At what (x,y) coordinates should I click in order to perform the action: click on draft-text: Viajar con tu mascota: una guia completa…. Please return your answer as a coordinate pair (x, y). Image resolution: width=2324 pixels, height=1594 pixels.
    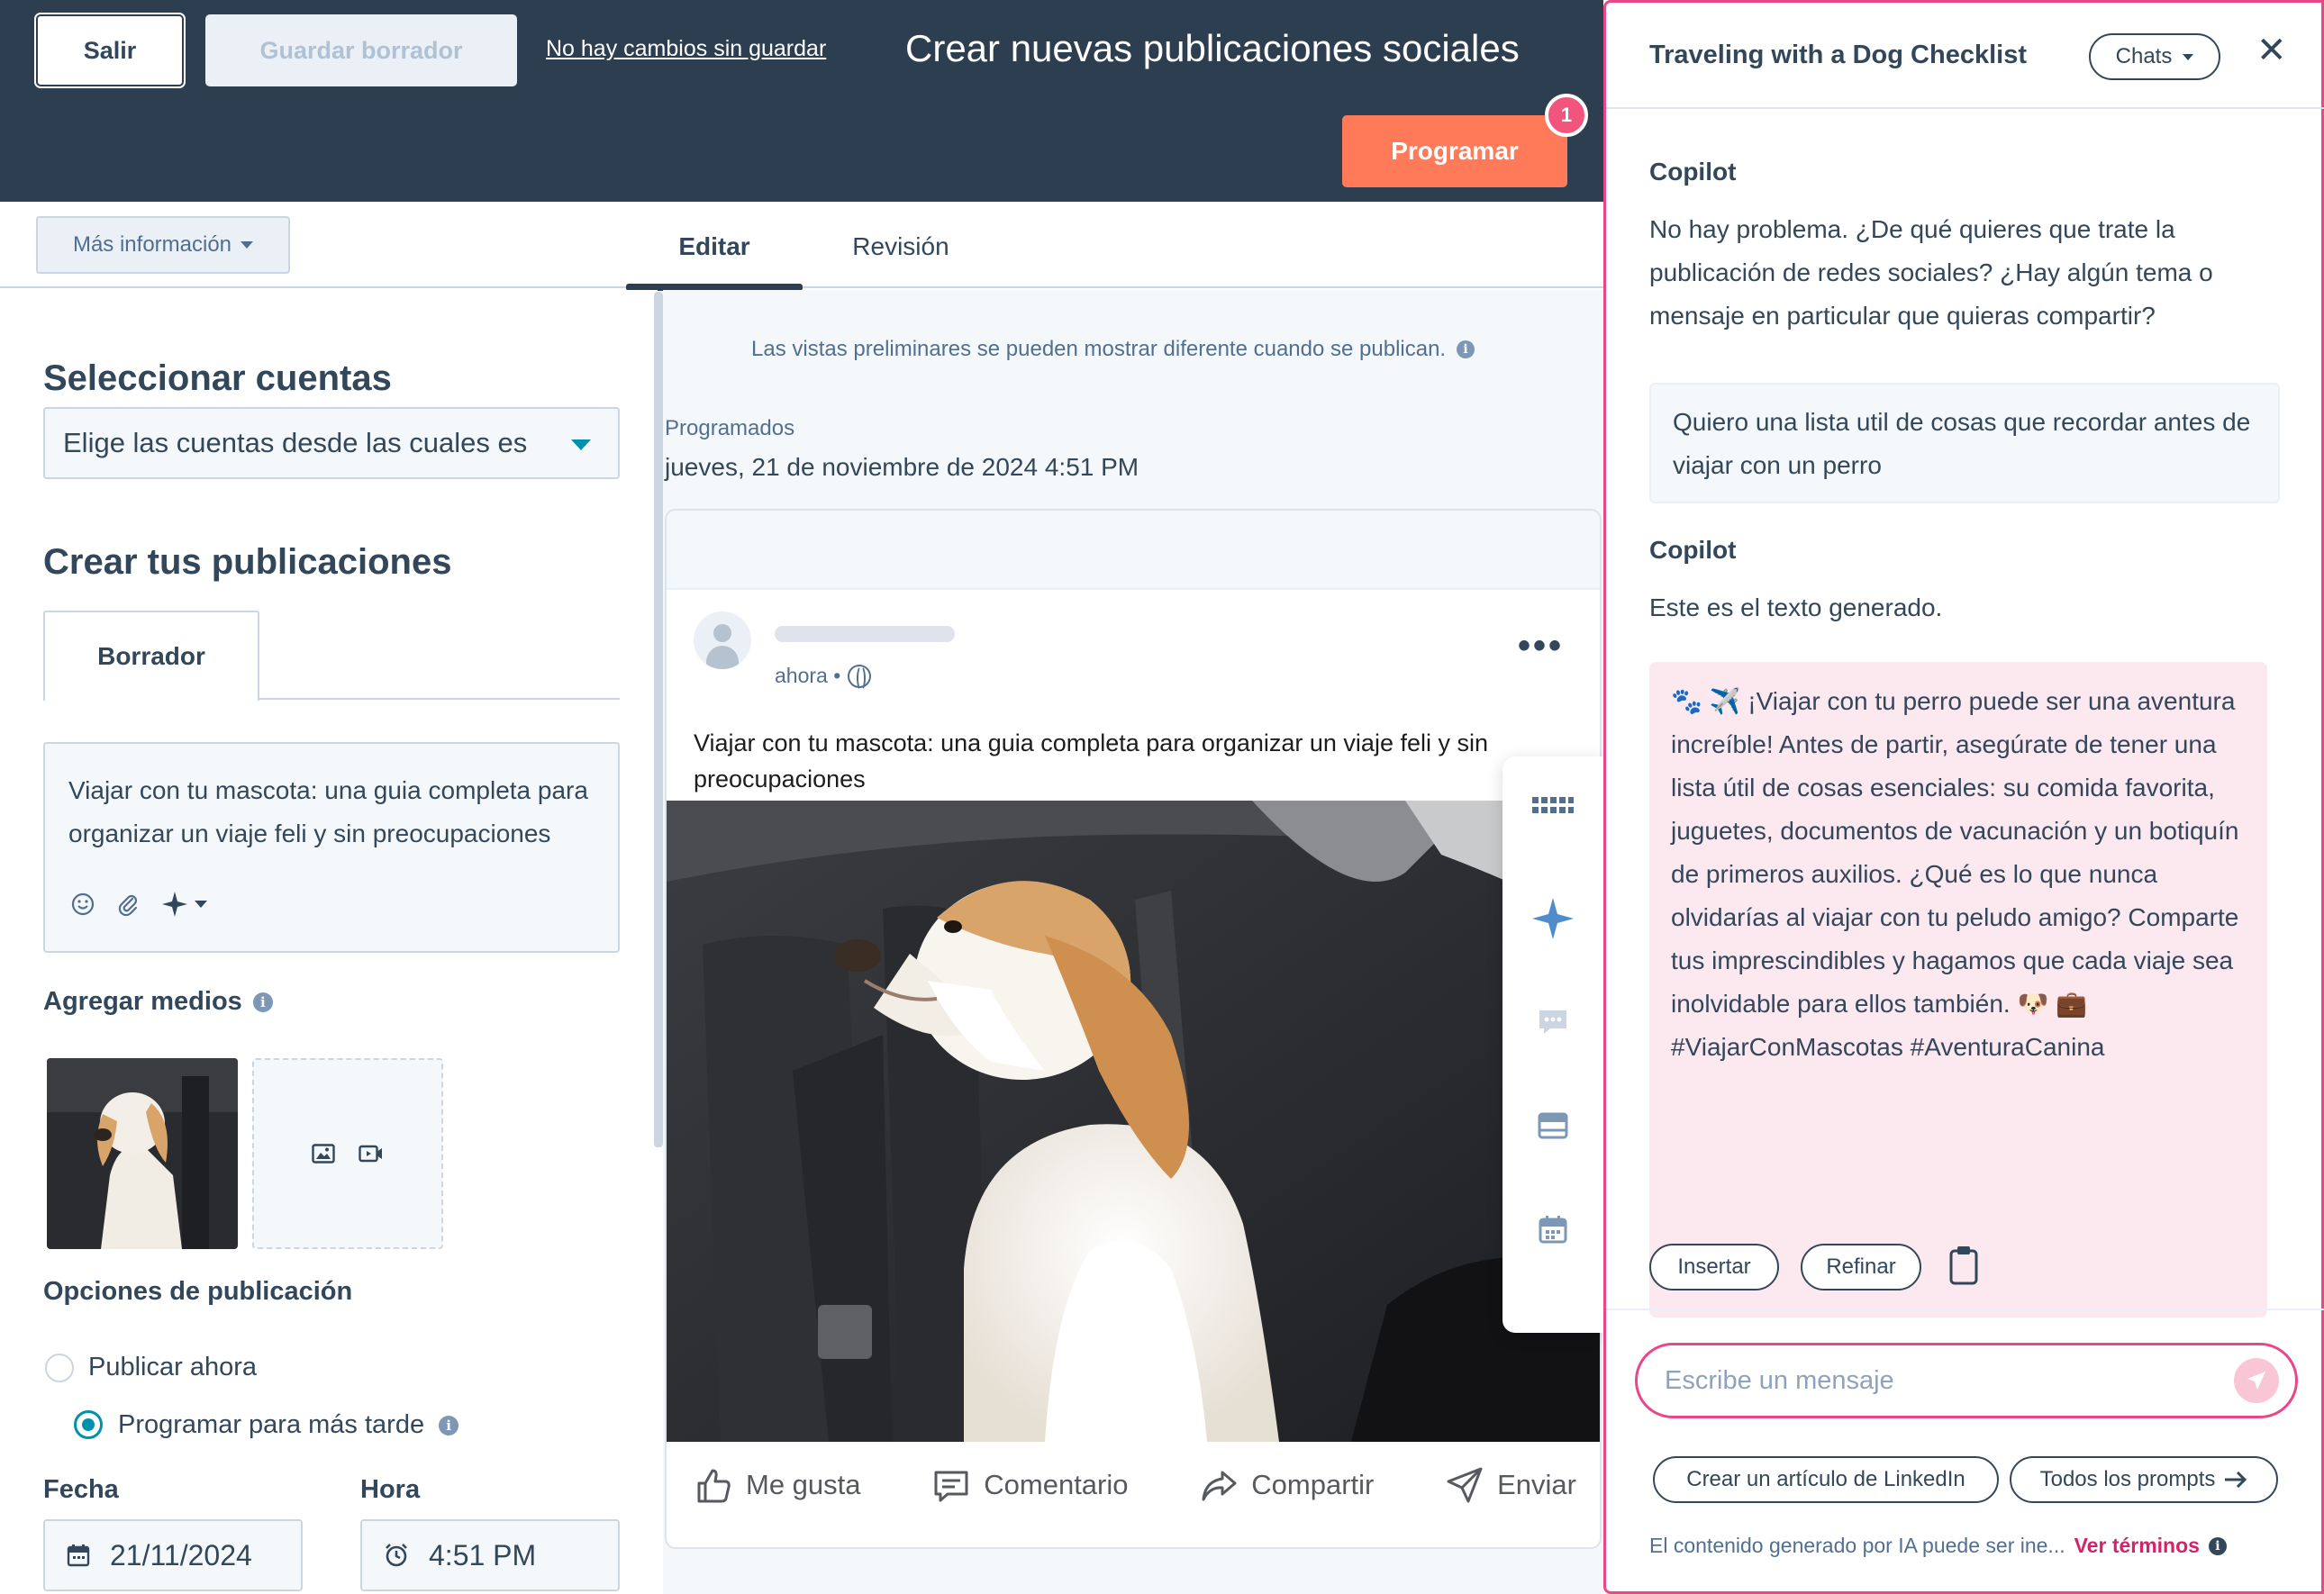
    Looking at the image, I should click on (339, 813).